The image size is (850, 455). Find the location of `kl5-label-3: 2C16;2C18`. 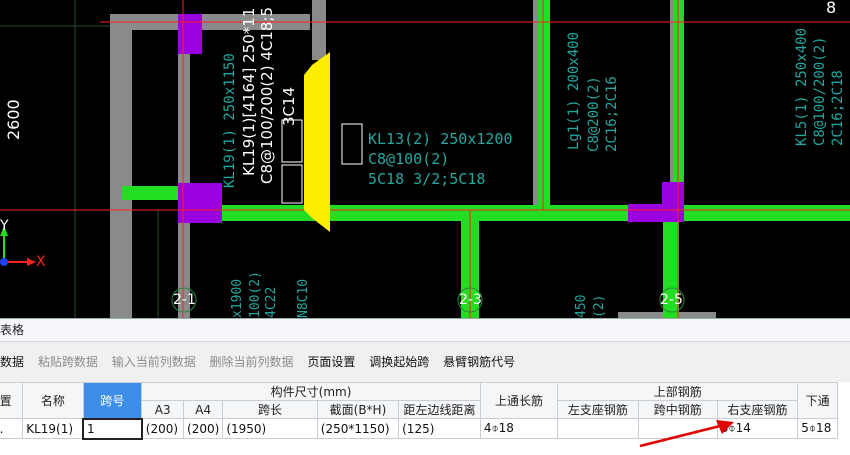

kl5-label-3: 2C16;2C18 is located at coordinates (838, 108).